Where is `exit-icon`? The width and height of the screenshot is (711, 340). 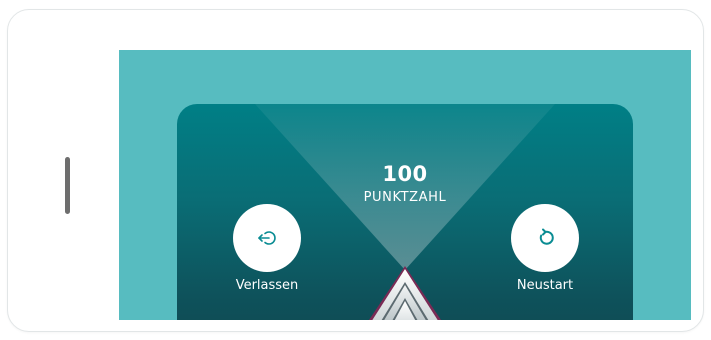 exit-icon is located at coordinates (267, 238).